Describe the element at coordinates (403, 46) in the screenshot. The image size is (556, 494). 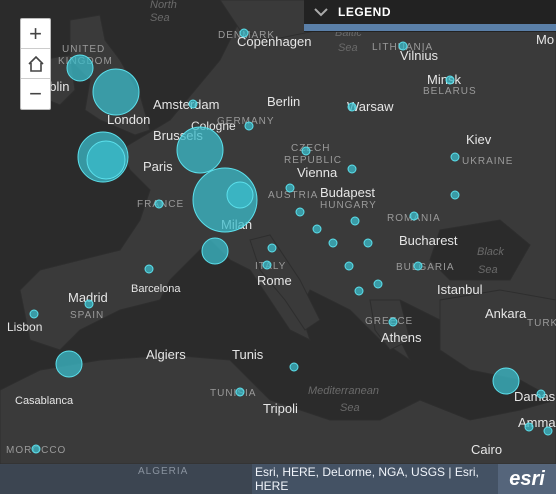
I see `marker-vilnius` at that location.